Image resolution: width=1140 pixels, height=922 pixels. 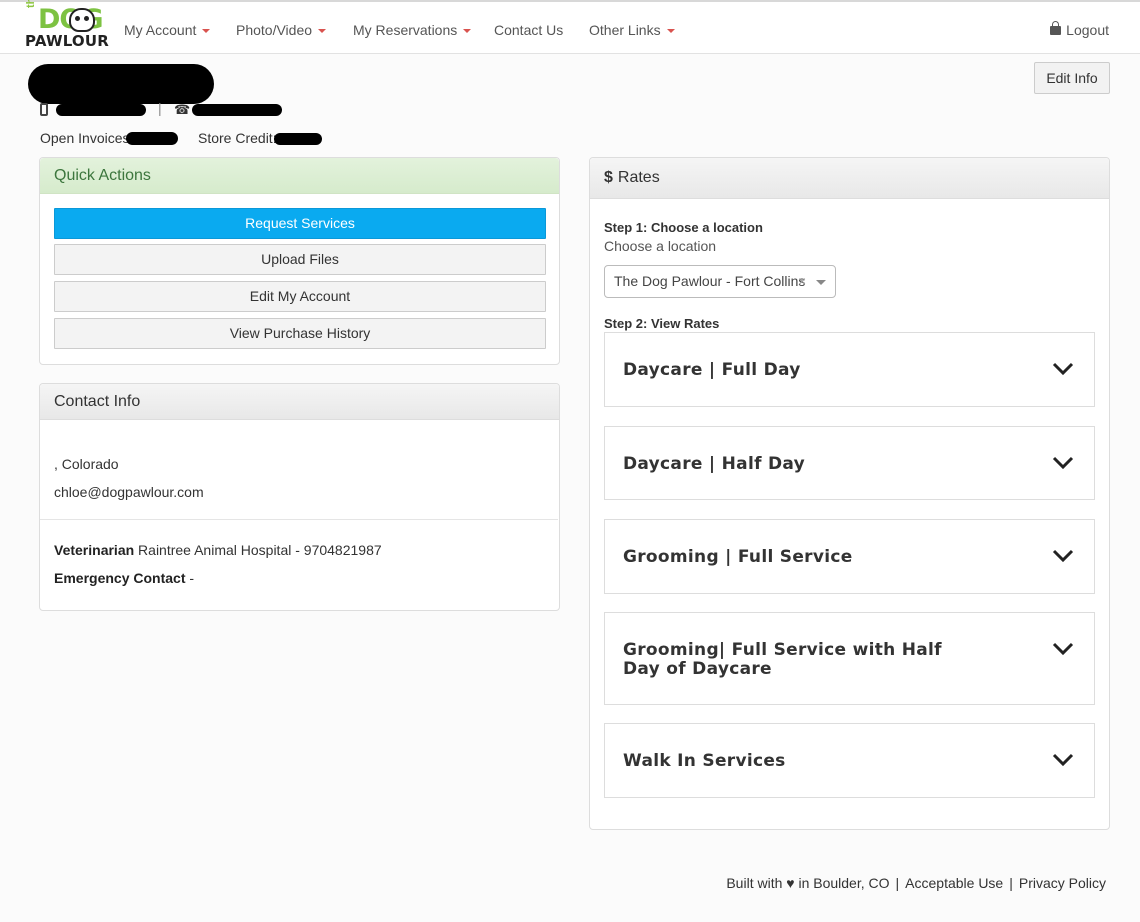 I want to click on quick-actions-title: Quick Actions, so click(x=299, y=176).